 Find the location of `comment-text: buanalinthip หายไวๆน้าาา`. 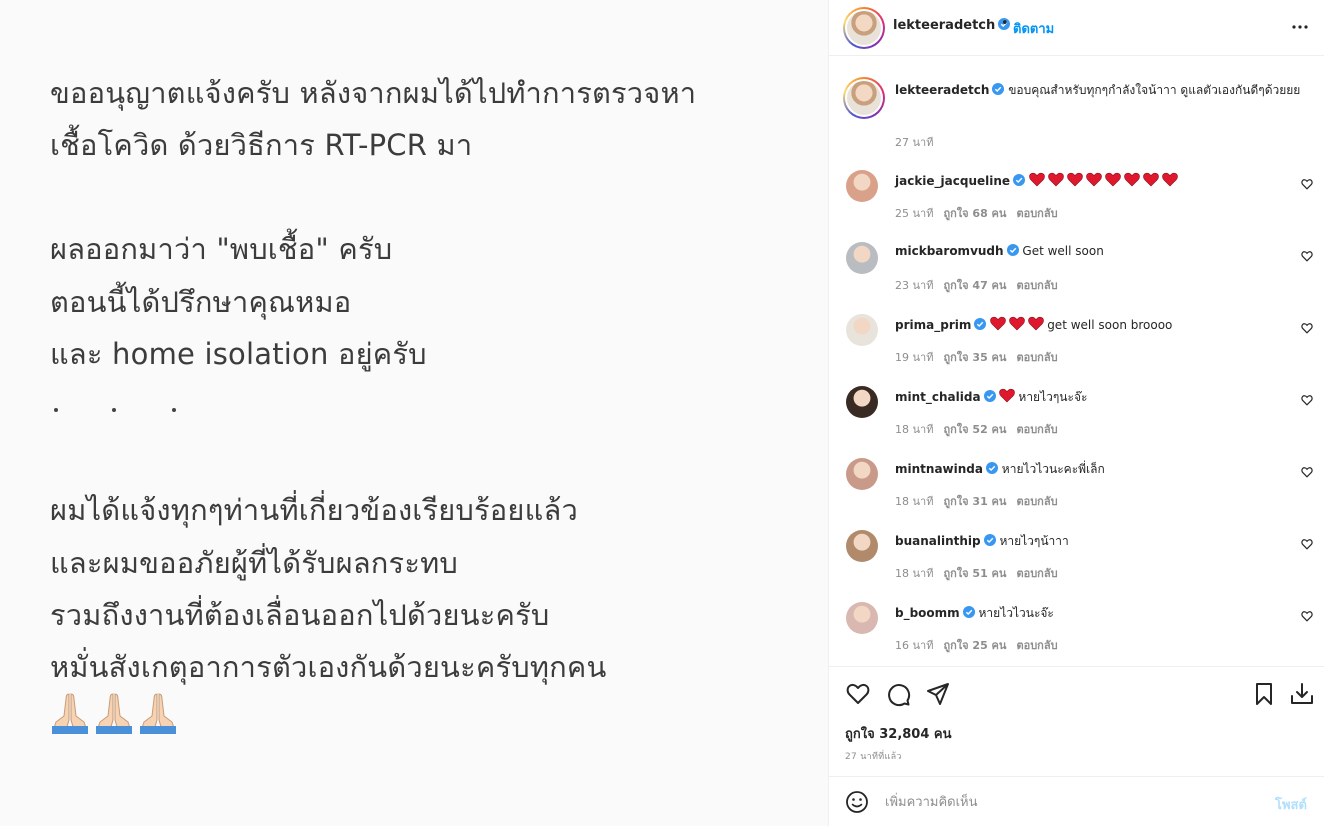

comment-text: buanalinthip หายไวๆน้าาา is located at coordinates (982, 541).